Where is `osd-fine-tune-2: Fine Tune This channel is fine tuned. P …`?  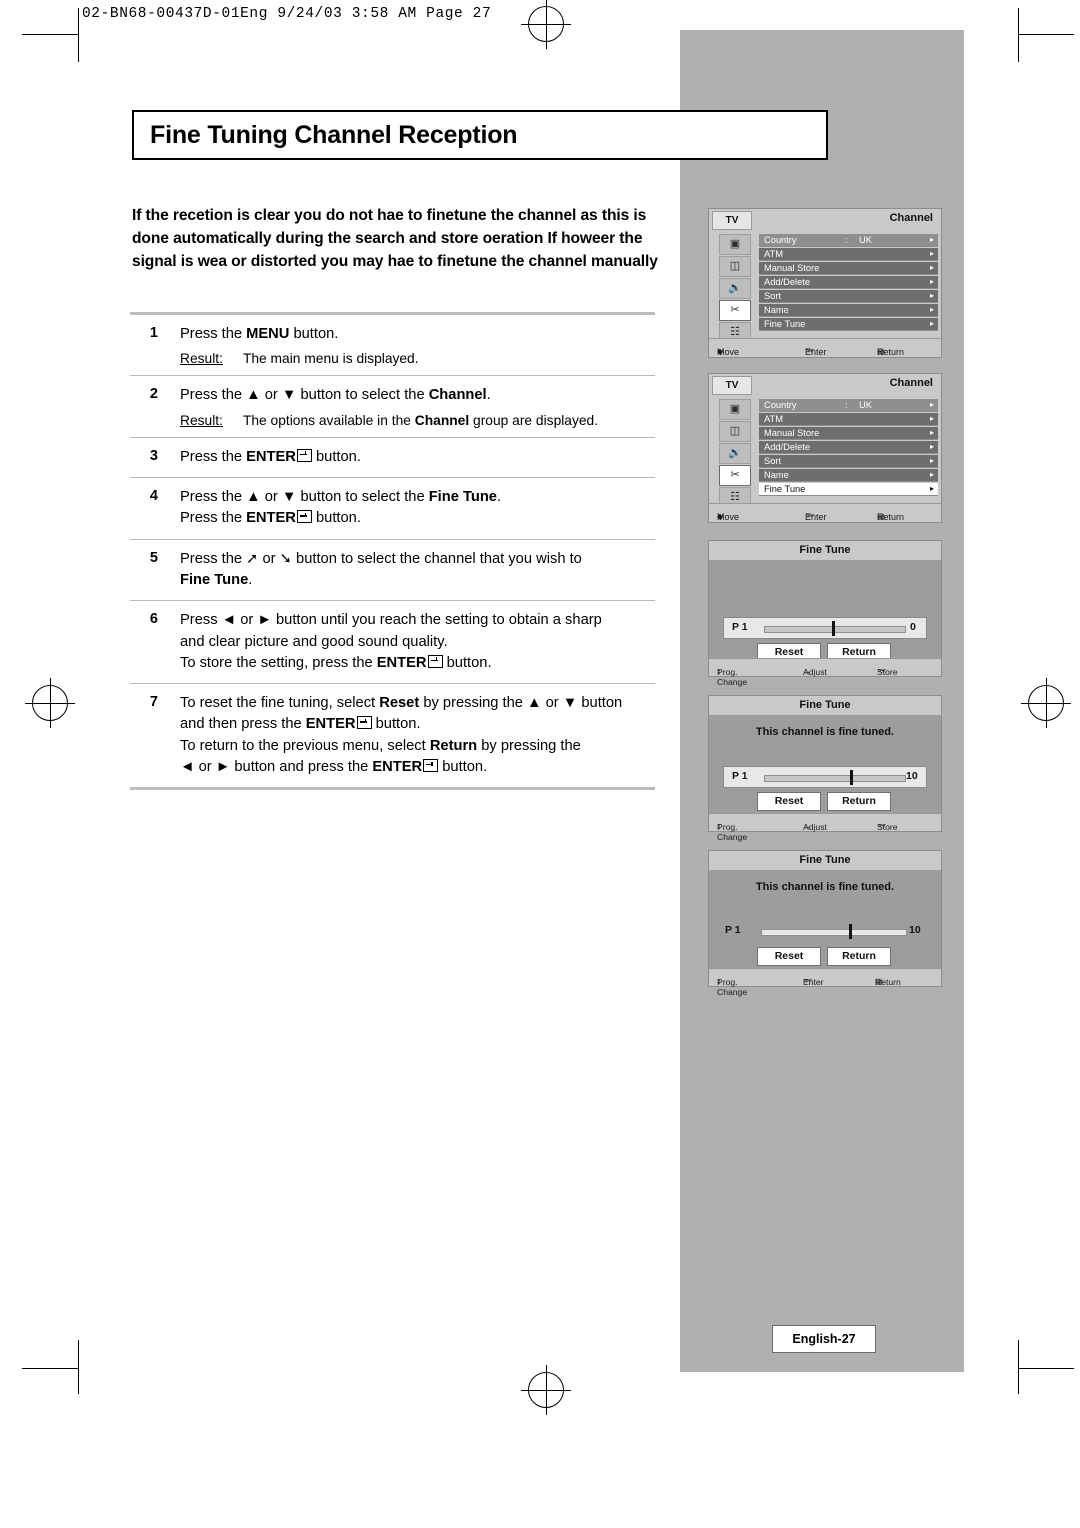
osd-fine-tune-2: Fine Tune This channel is fine tuned. P … is located at coordinates (825, 768).